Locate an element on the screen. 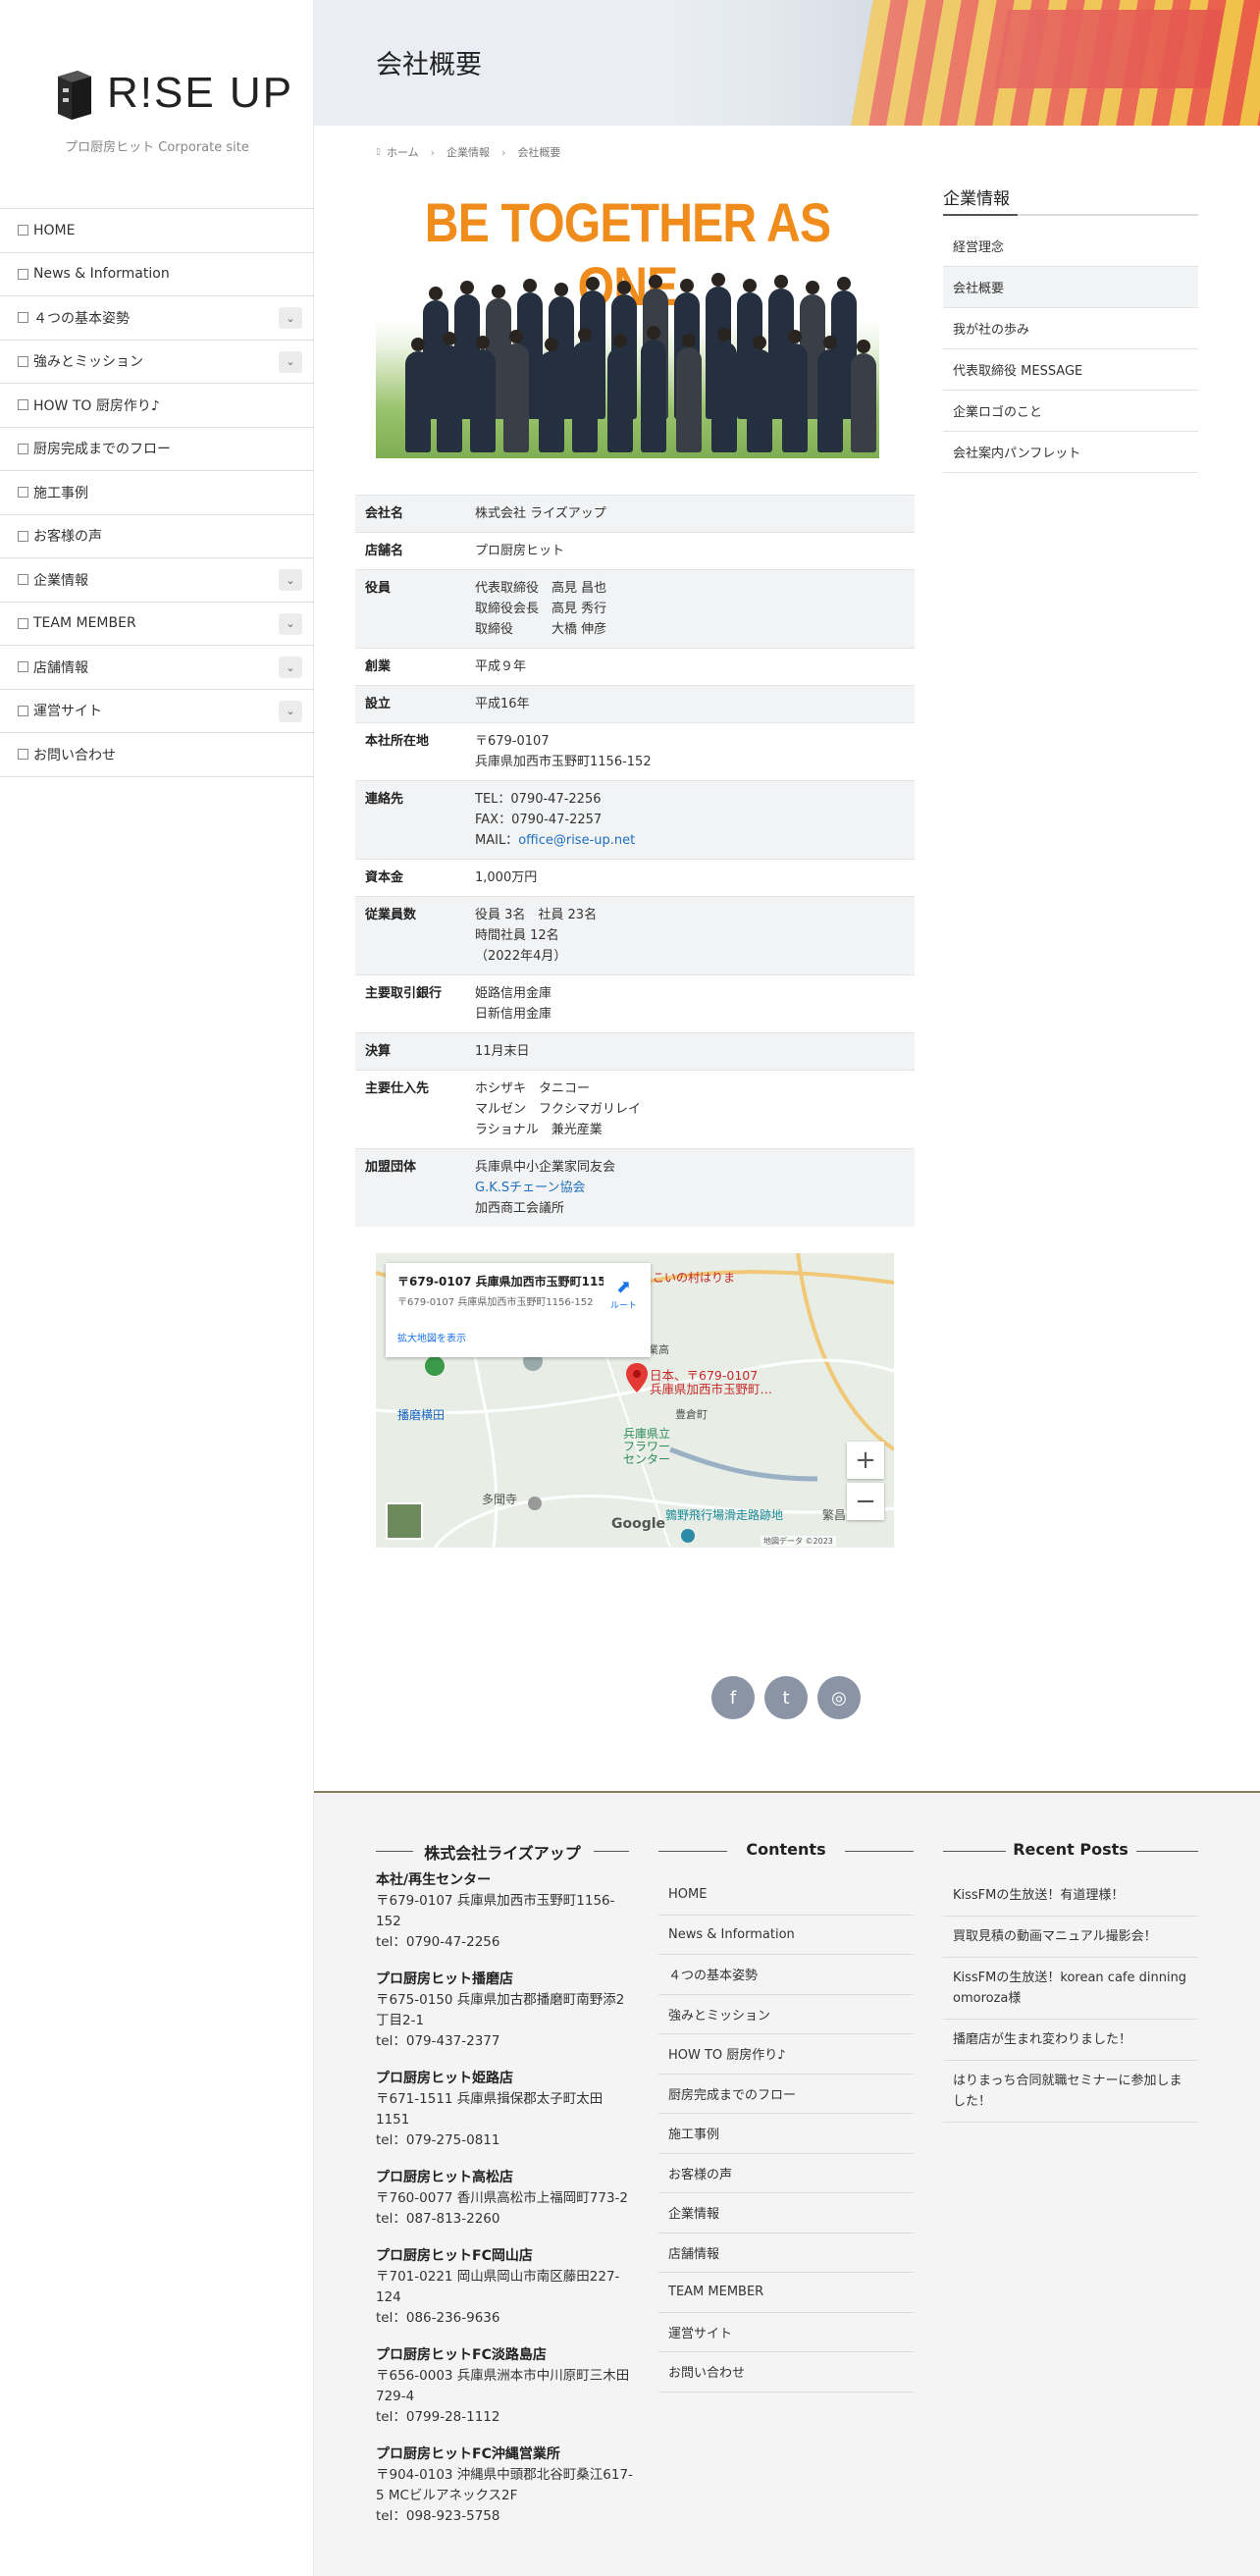 This screenshot has width=1260, height=2576. nav-item-label: 厨房完成までのフロー is located at coordinates (102, 450).